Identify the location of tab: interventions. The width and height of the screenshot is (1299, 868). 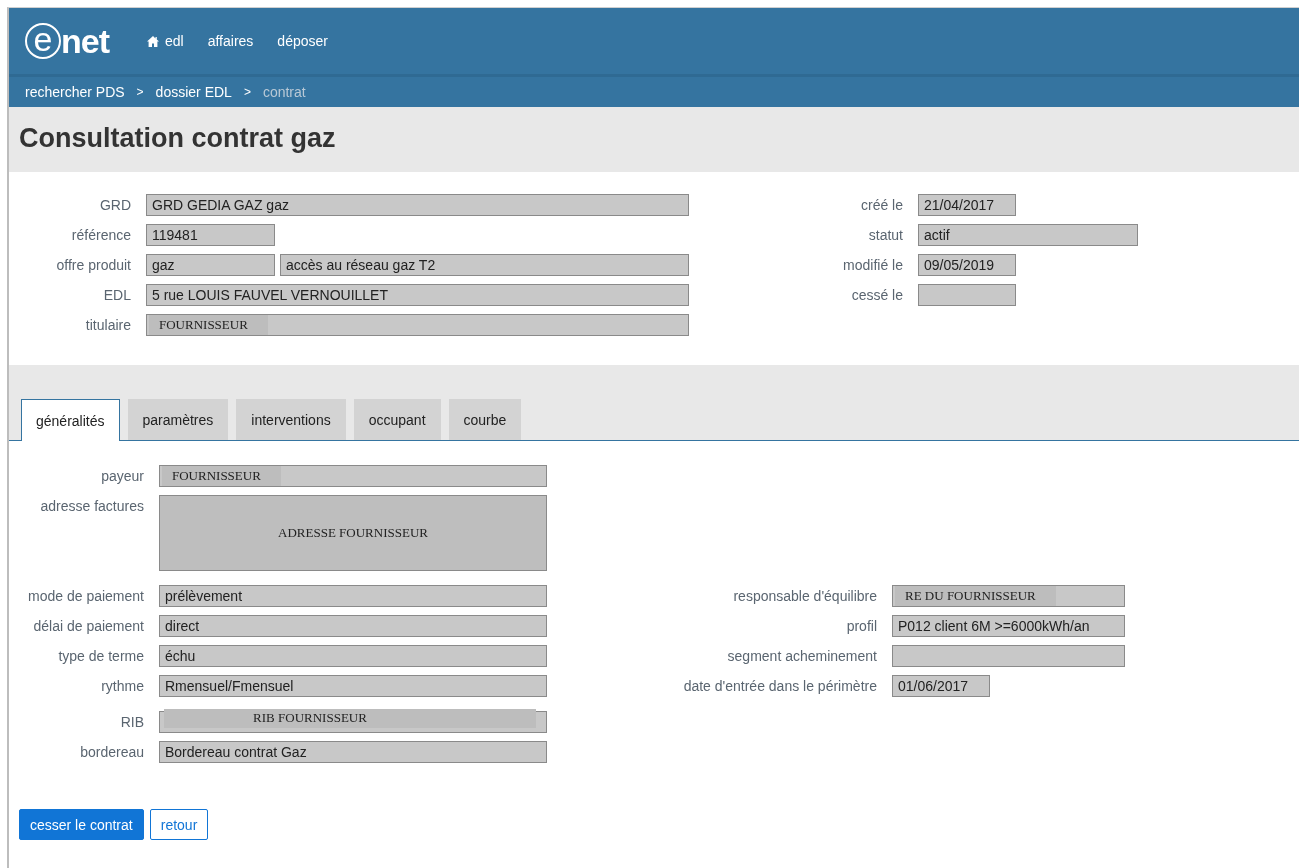
(291, 419).